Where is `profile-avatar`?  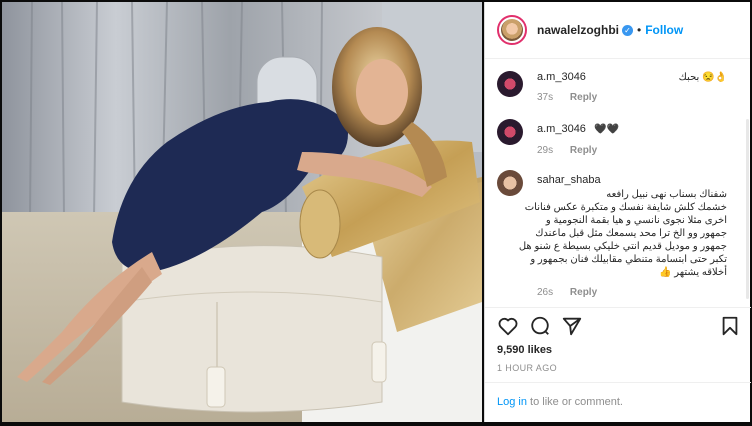 profile-avatar is located at coordinates (512, 30).